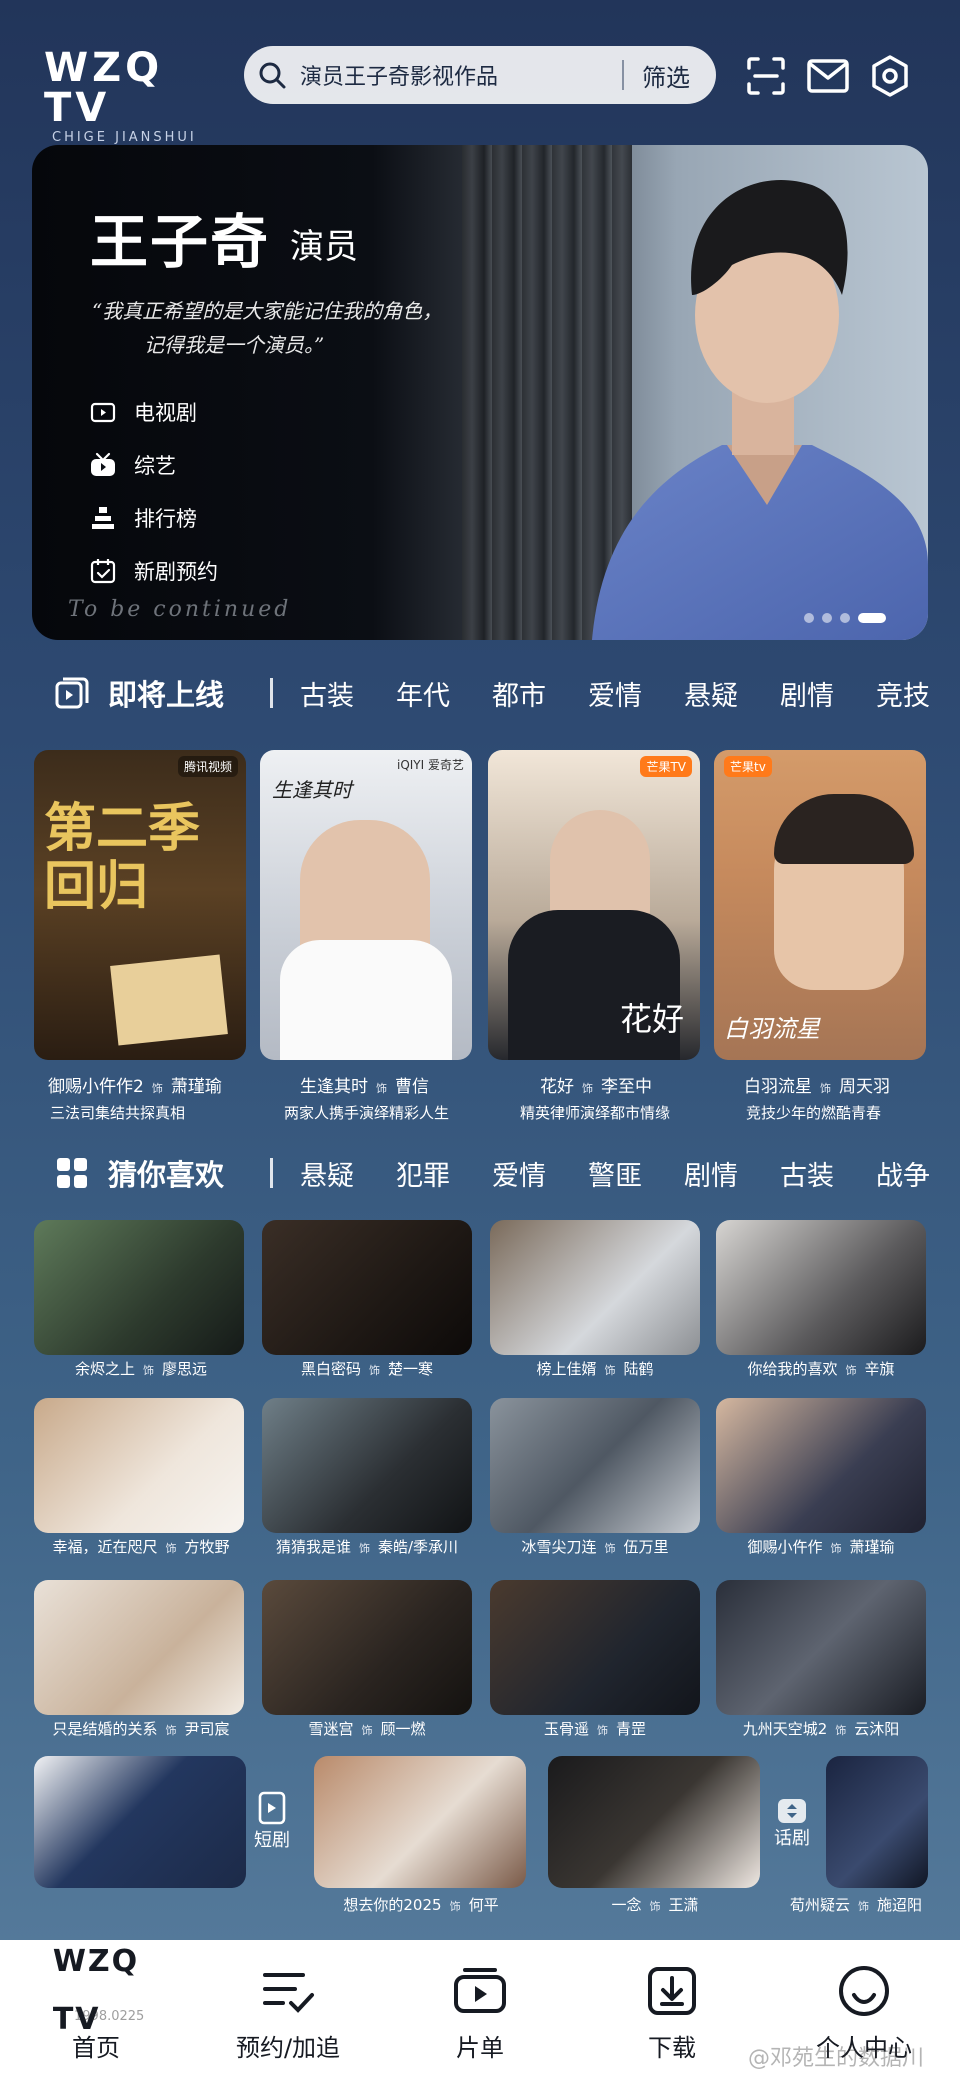 Image resolution: width=960 pixels, height=2081 pixels. I want to click on hero-menu-tv: 电视剧, so click(153, 411).